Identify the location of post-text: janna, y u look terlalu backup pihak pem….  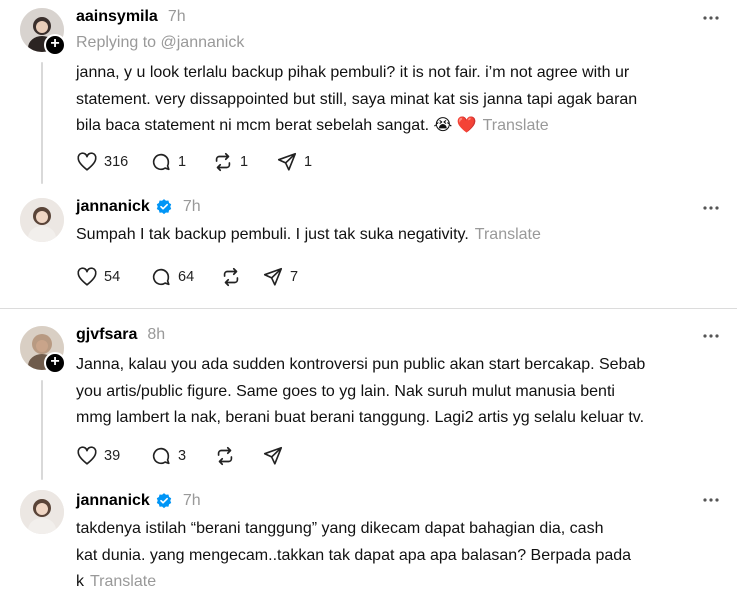
(401, 100).